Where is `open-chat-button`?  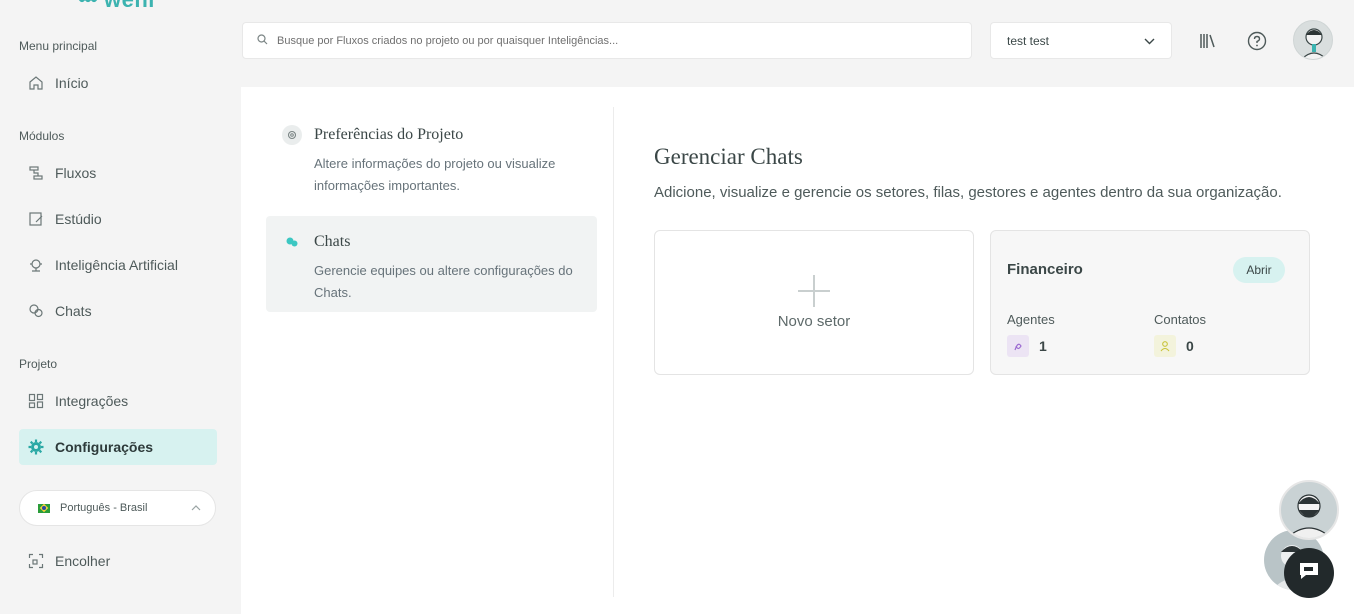
open-chat-button is located at coordinates (1309, 573).